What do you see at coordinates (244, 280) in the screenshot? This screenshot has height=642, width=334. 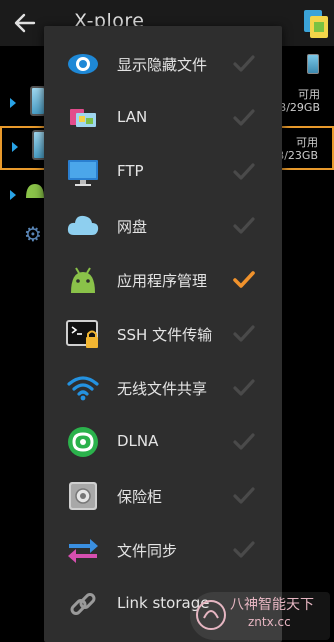 I see `checkmark-icon-active` at bounding box center [244, 280].